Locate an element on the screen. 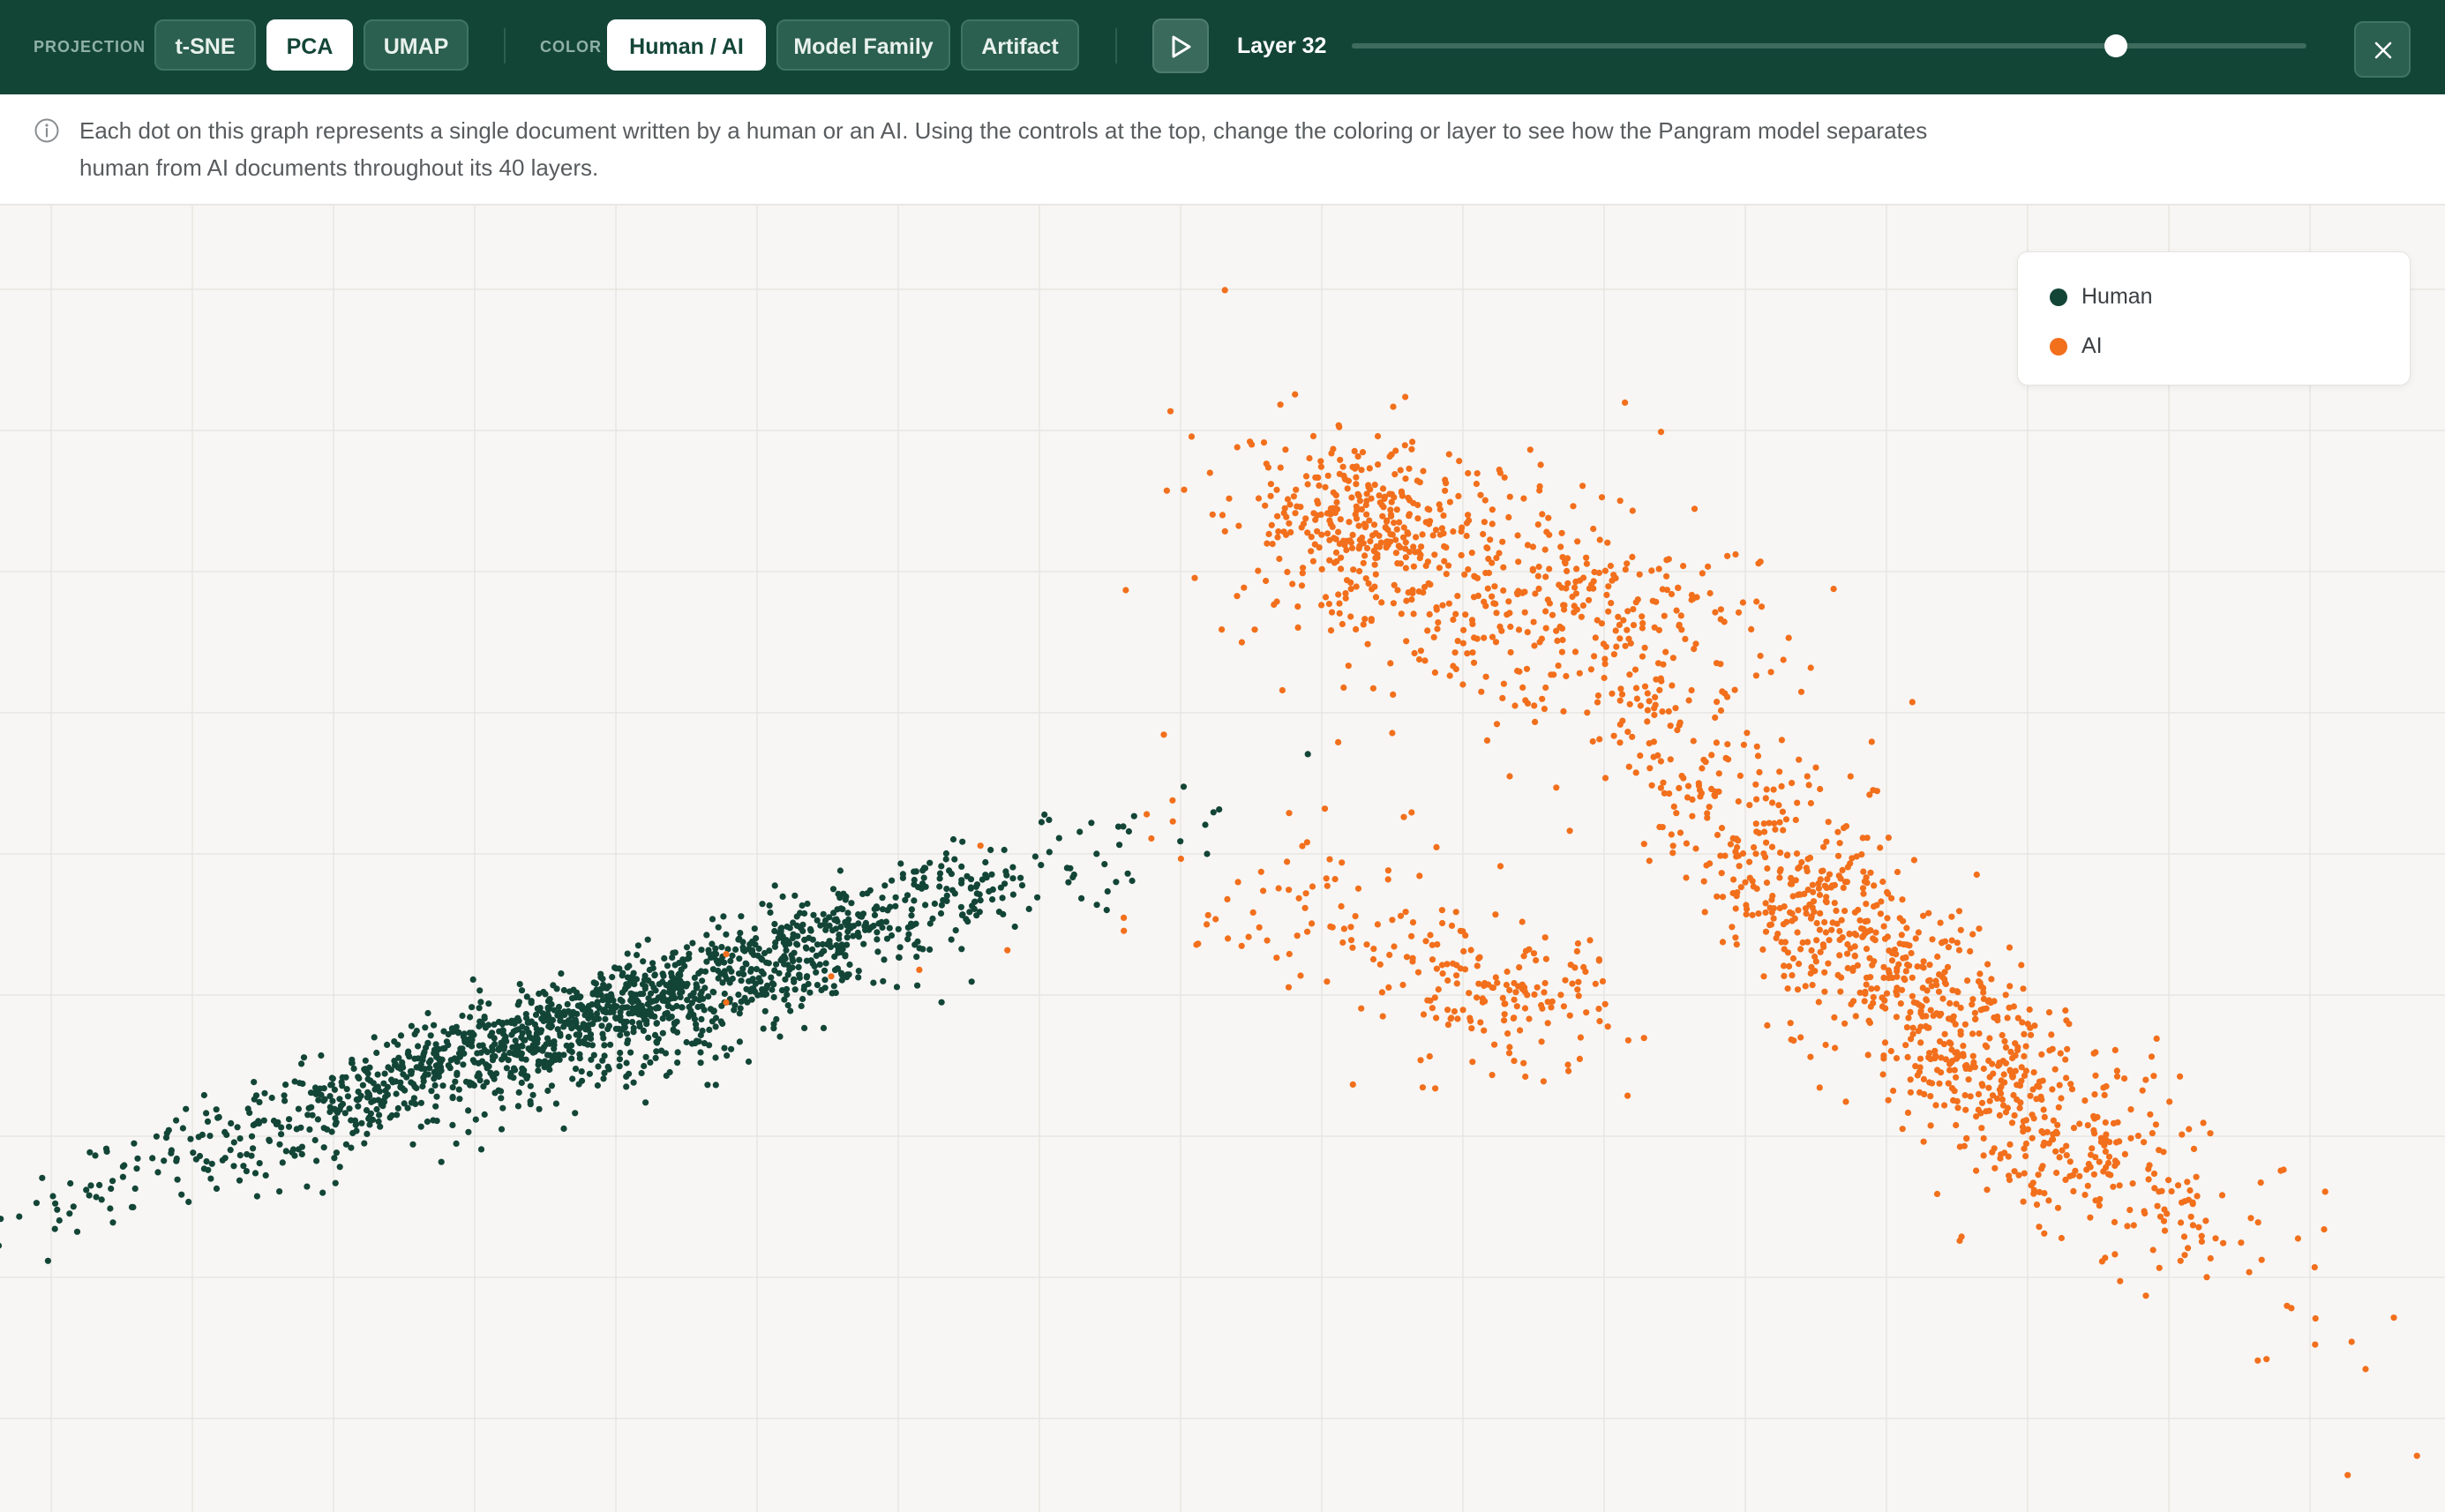 This screenshot has width=2445, height=1512. layer-slider is located at coordinates (1829, 45).